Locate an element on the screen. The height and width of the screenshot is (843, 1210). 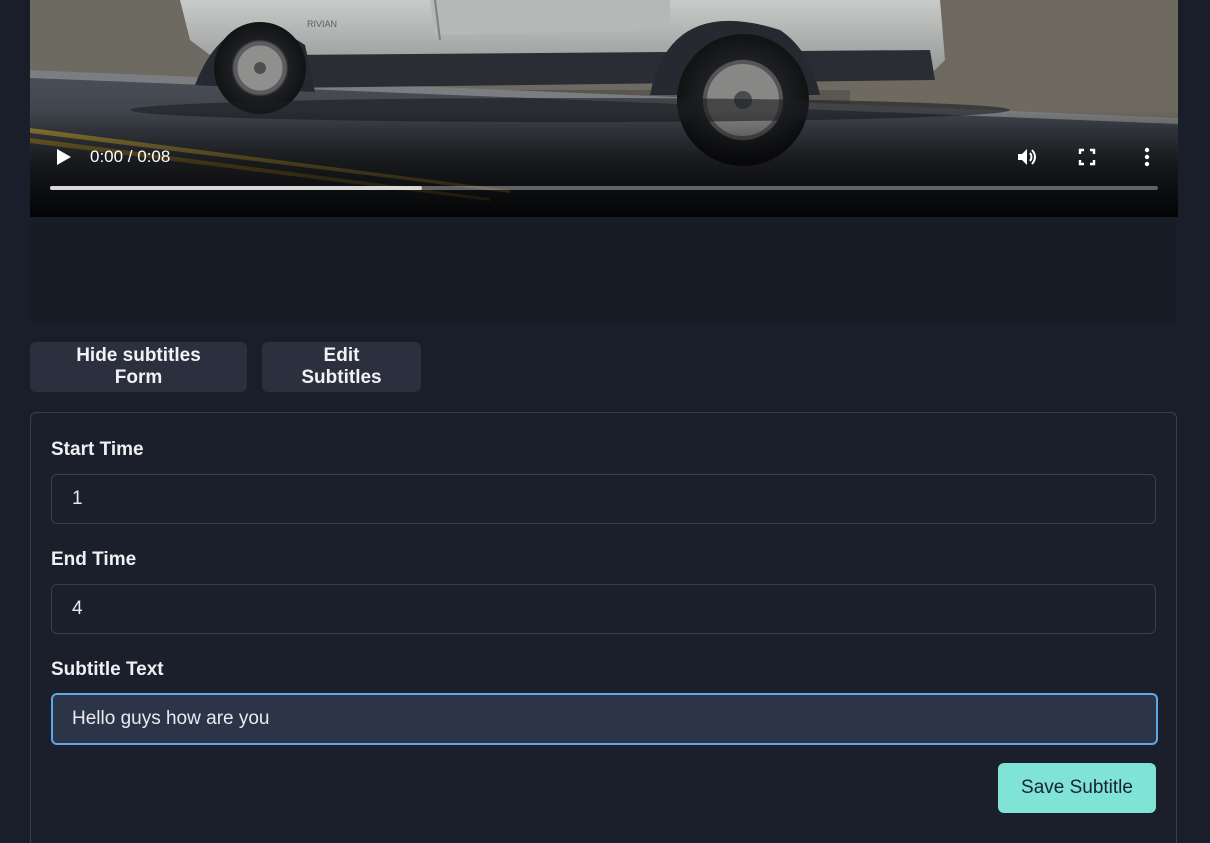
subtitle-text-label: Subtitle Text is located at coordinates (107, 669).